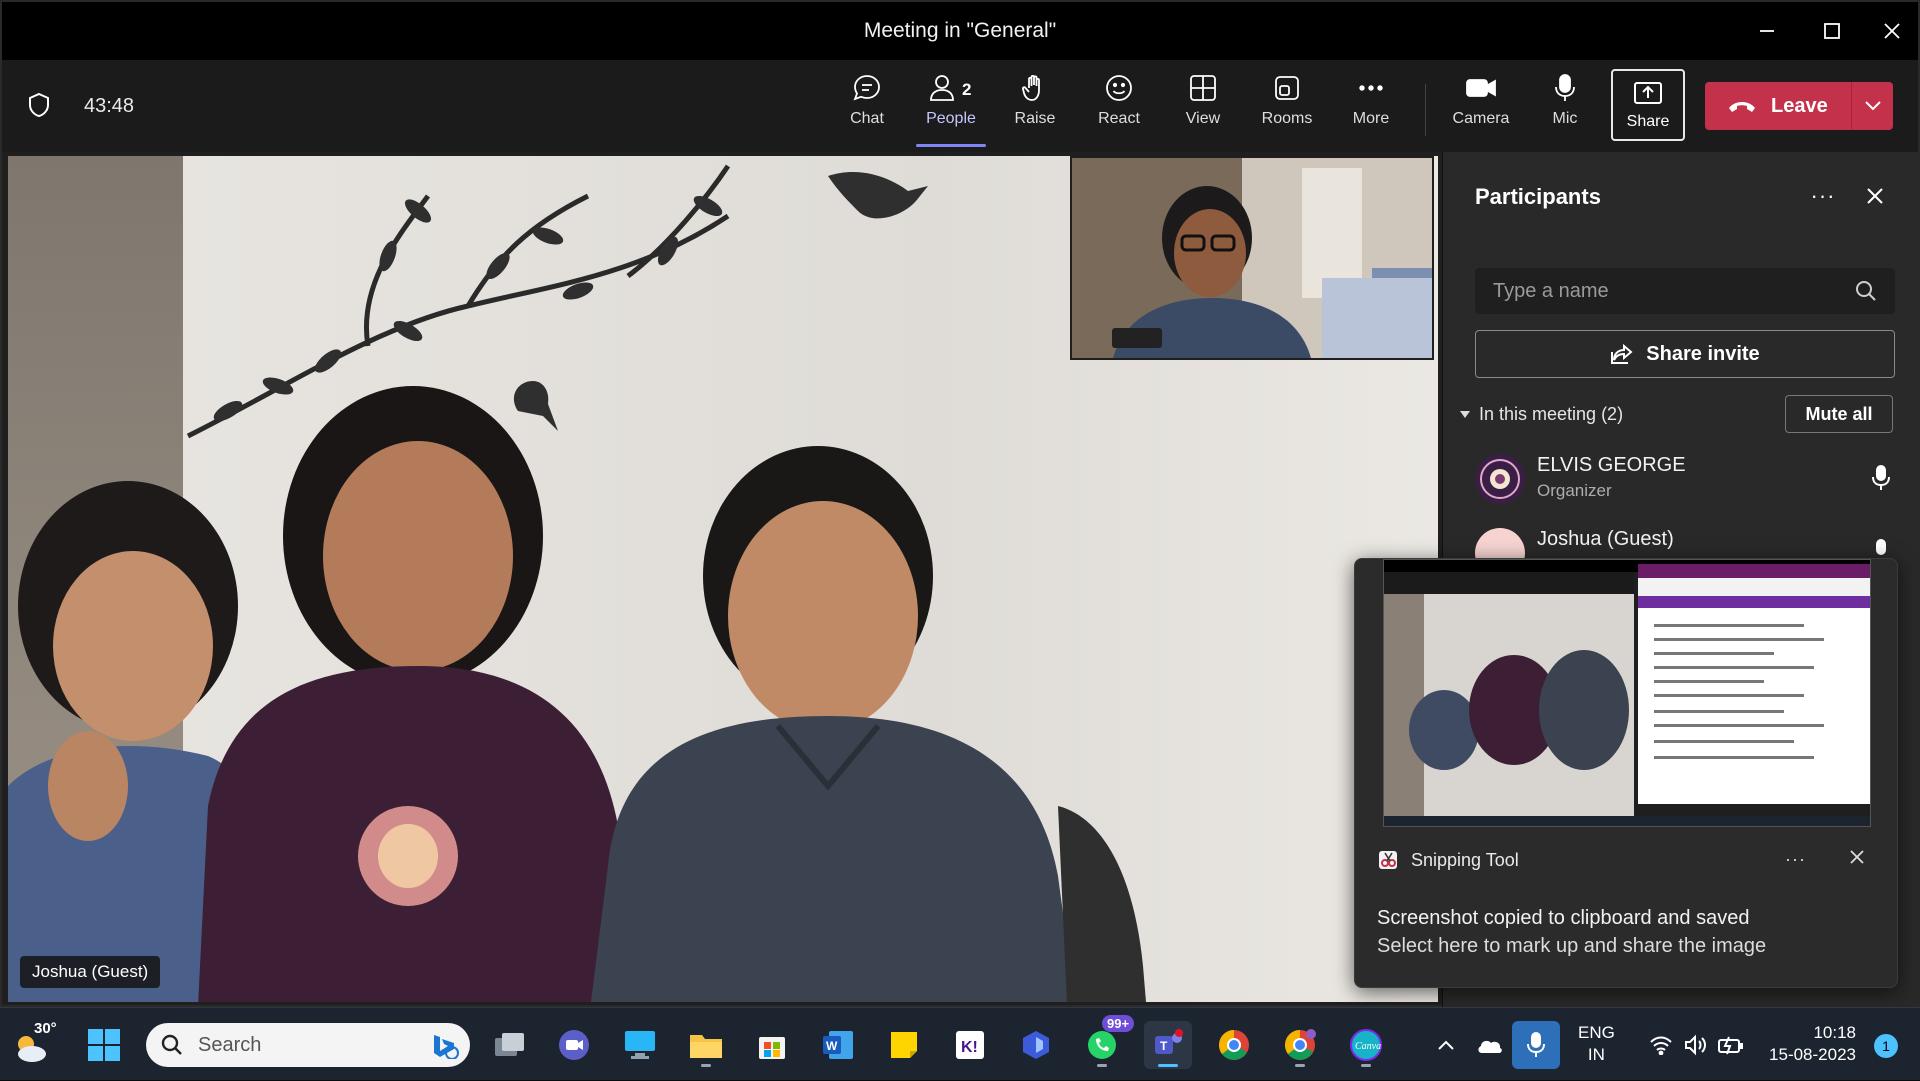  Describe the element at coordinates (1371, 107) in the screenshot. I see `more-button: More` at that location.